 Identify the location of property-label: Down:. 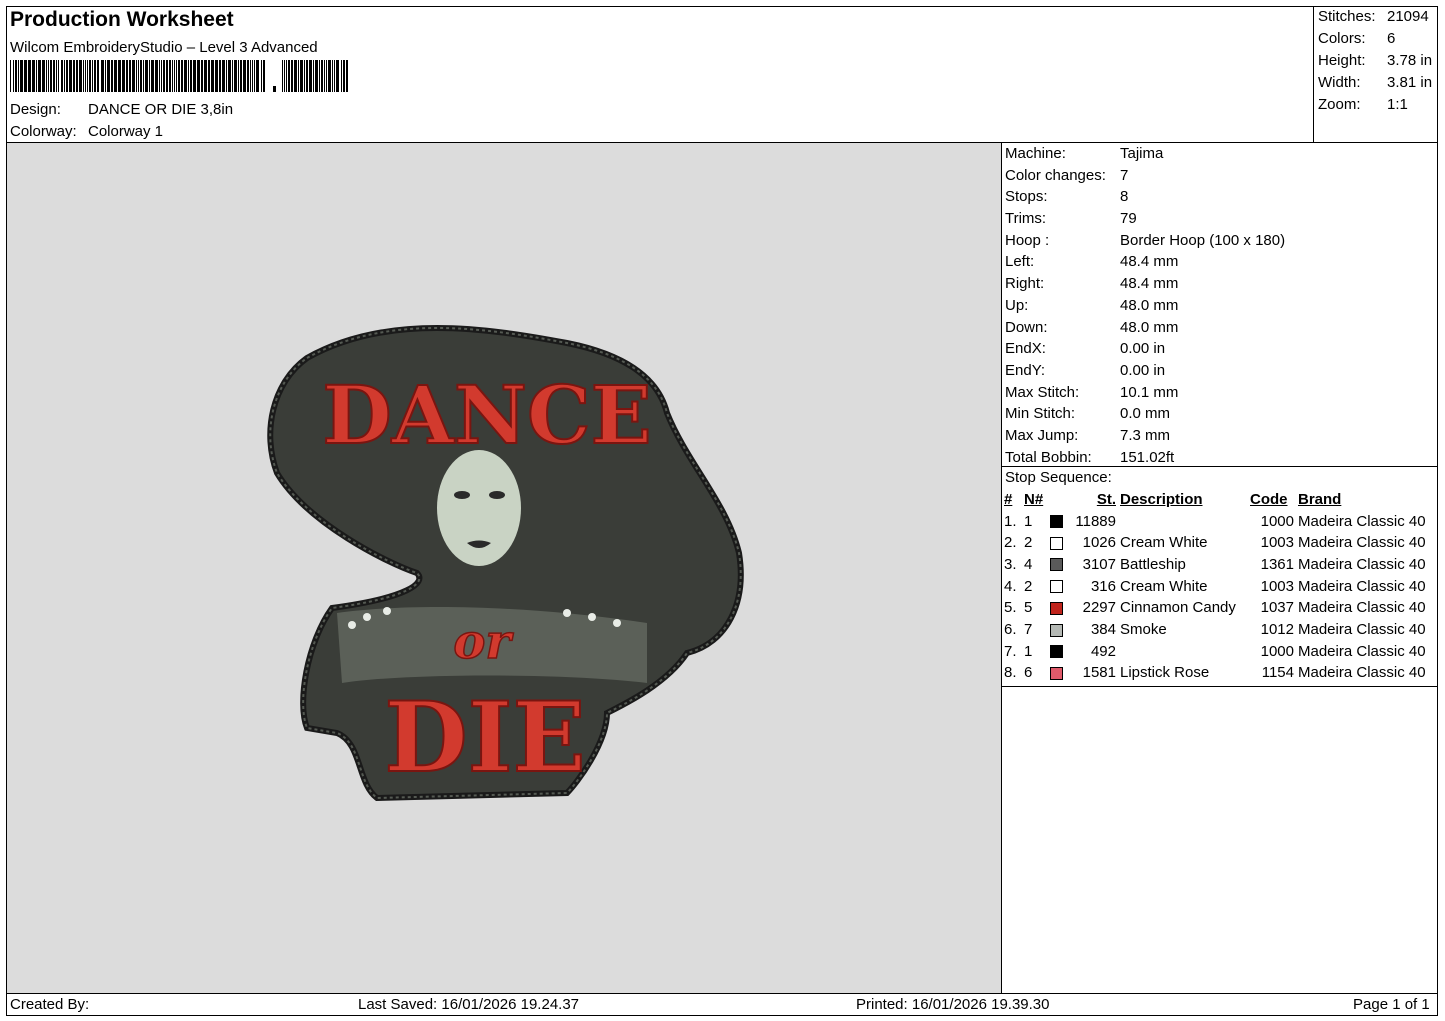
(1026, 327).